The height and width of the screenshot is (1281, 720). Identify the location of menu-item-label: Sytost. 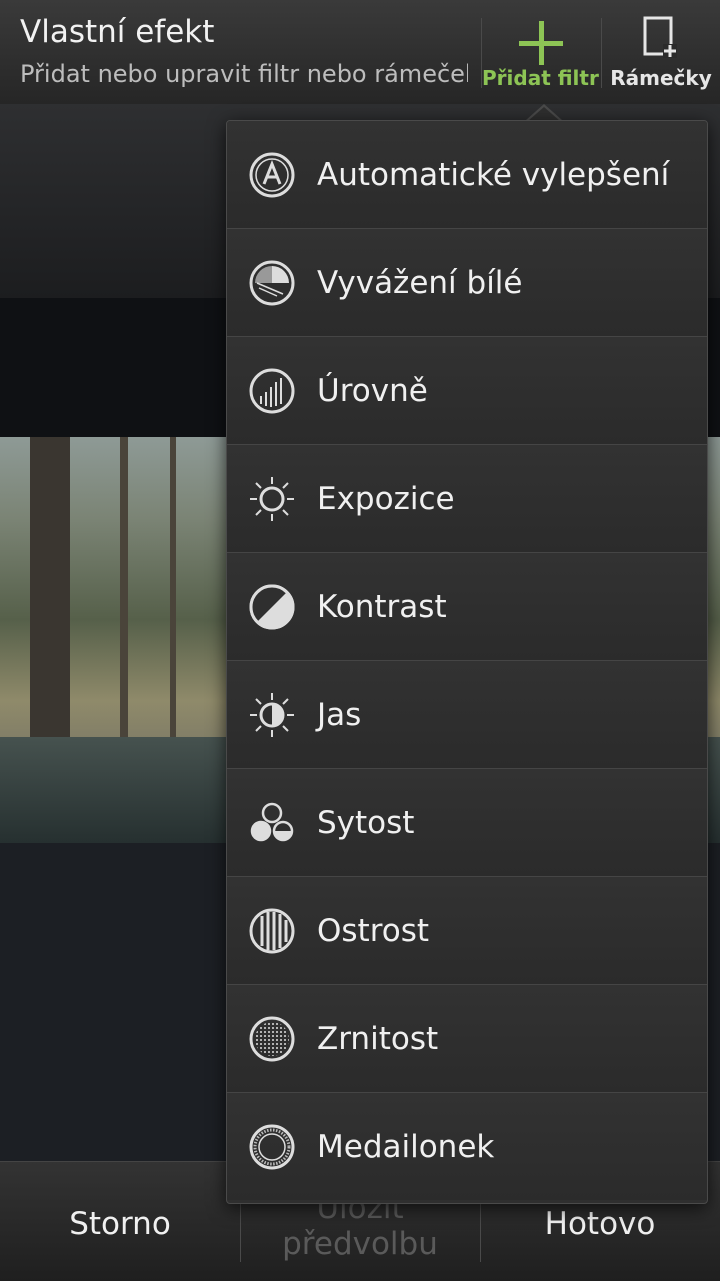
(366, 823).